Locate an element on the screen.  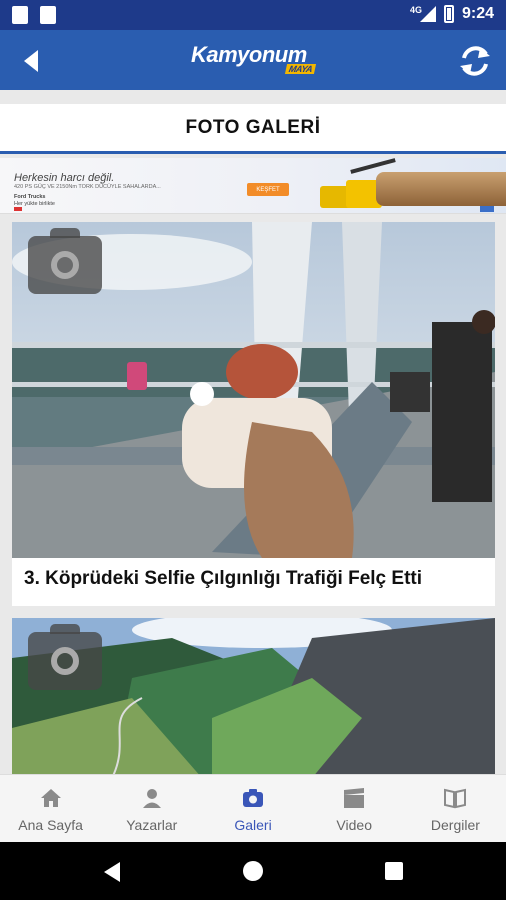
ad-cta-button: KEŞFET is located at coordinates (268, 189).